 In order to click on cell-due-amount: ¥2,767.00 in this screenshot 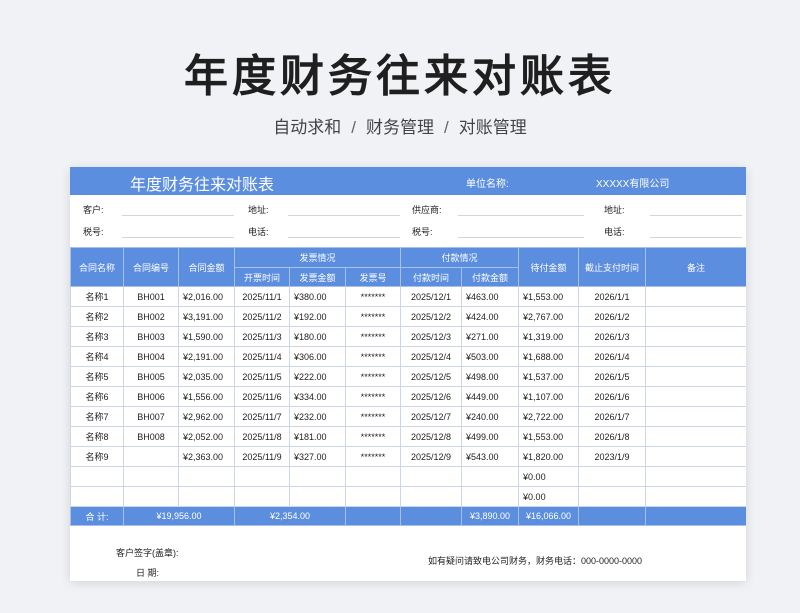, I will do `click(549, 316)`.